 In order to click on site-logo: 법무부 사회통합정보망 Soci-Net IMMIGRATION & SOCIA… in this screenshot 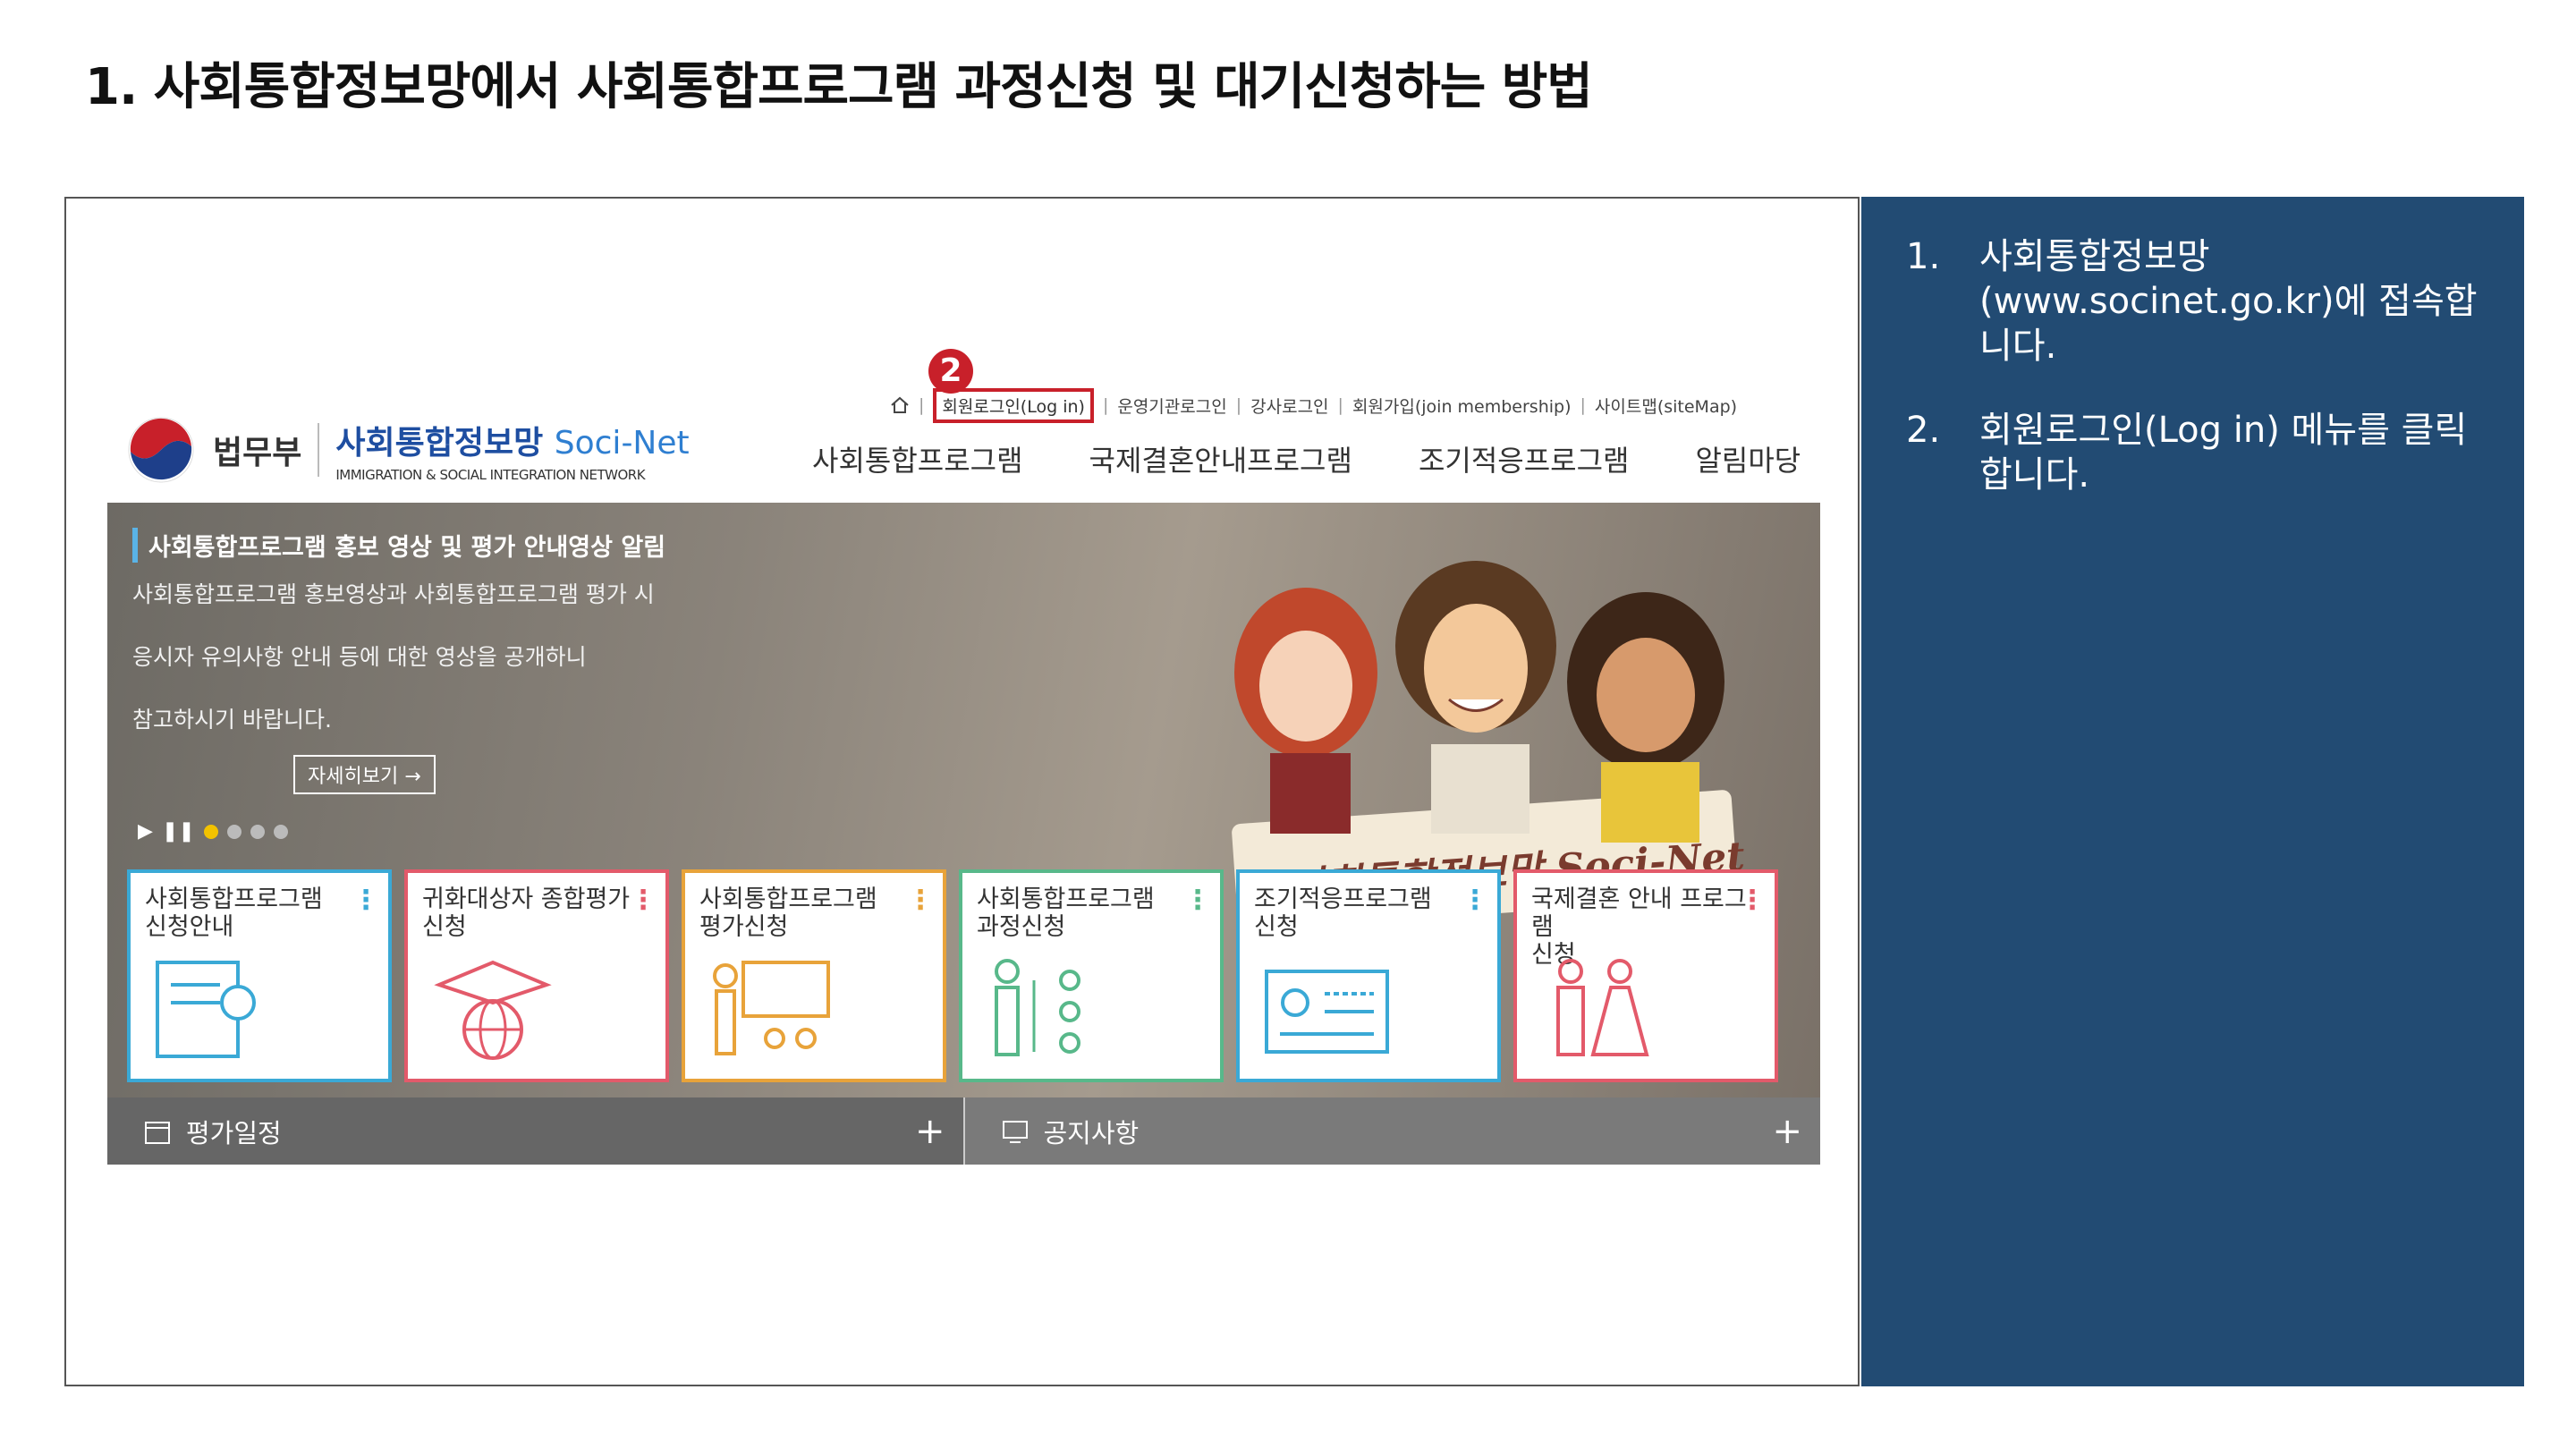, I will do `click(407, 450)`.